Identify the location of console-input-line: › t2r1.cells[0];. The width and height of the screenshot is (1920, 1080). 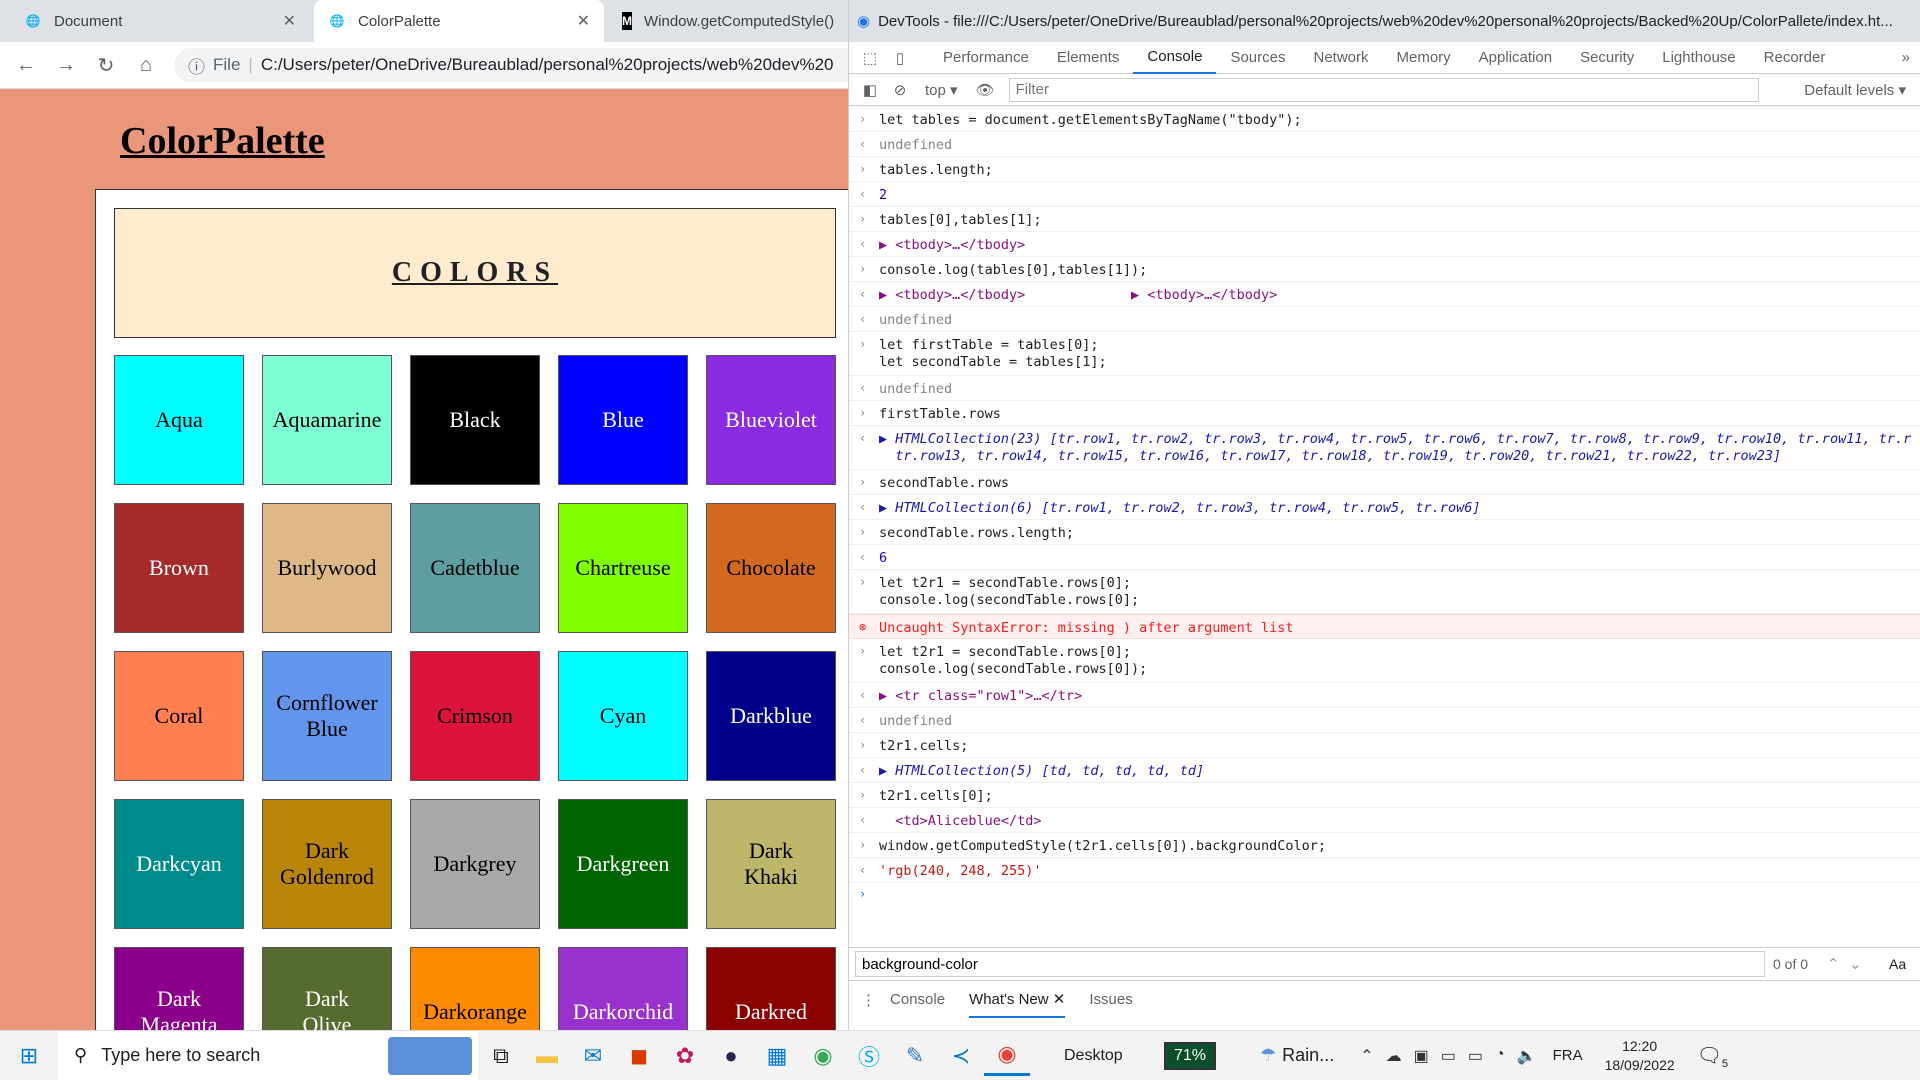
(1384, 795).